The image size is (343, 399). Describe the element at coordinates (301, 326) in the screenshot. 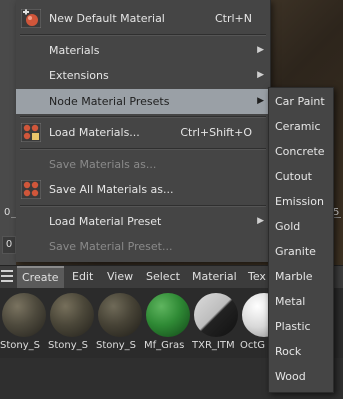

I see `submenu-item-plastic: Plastic` at that location.